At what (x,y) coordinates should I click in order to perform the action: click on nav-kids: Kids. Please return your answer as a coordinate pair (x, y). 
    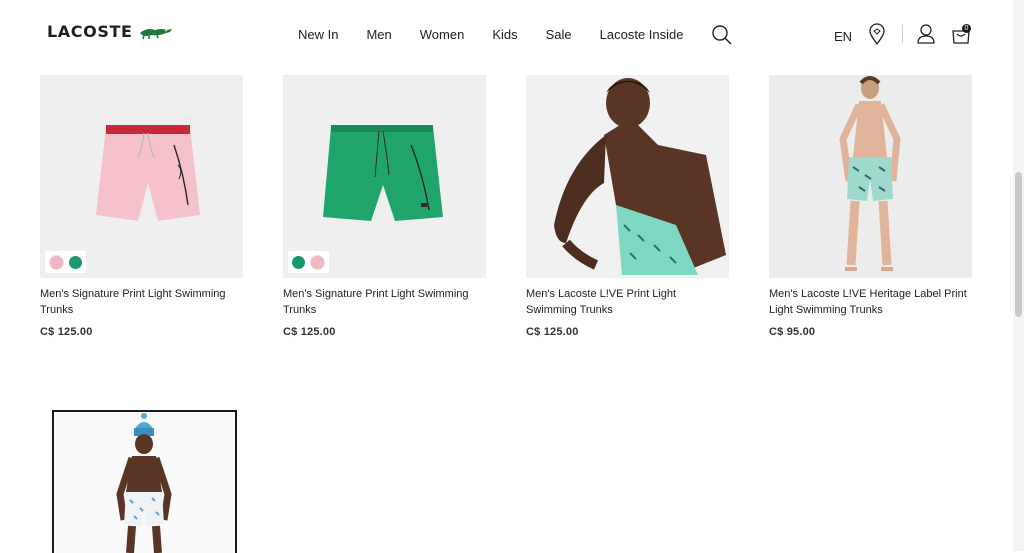
    Looking at the image, I should click on (504, 34).